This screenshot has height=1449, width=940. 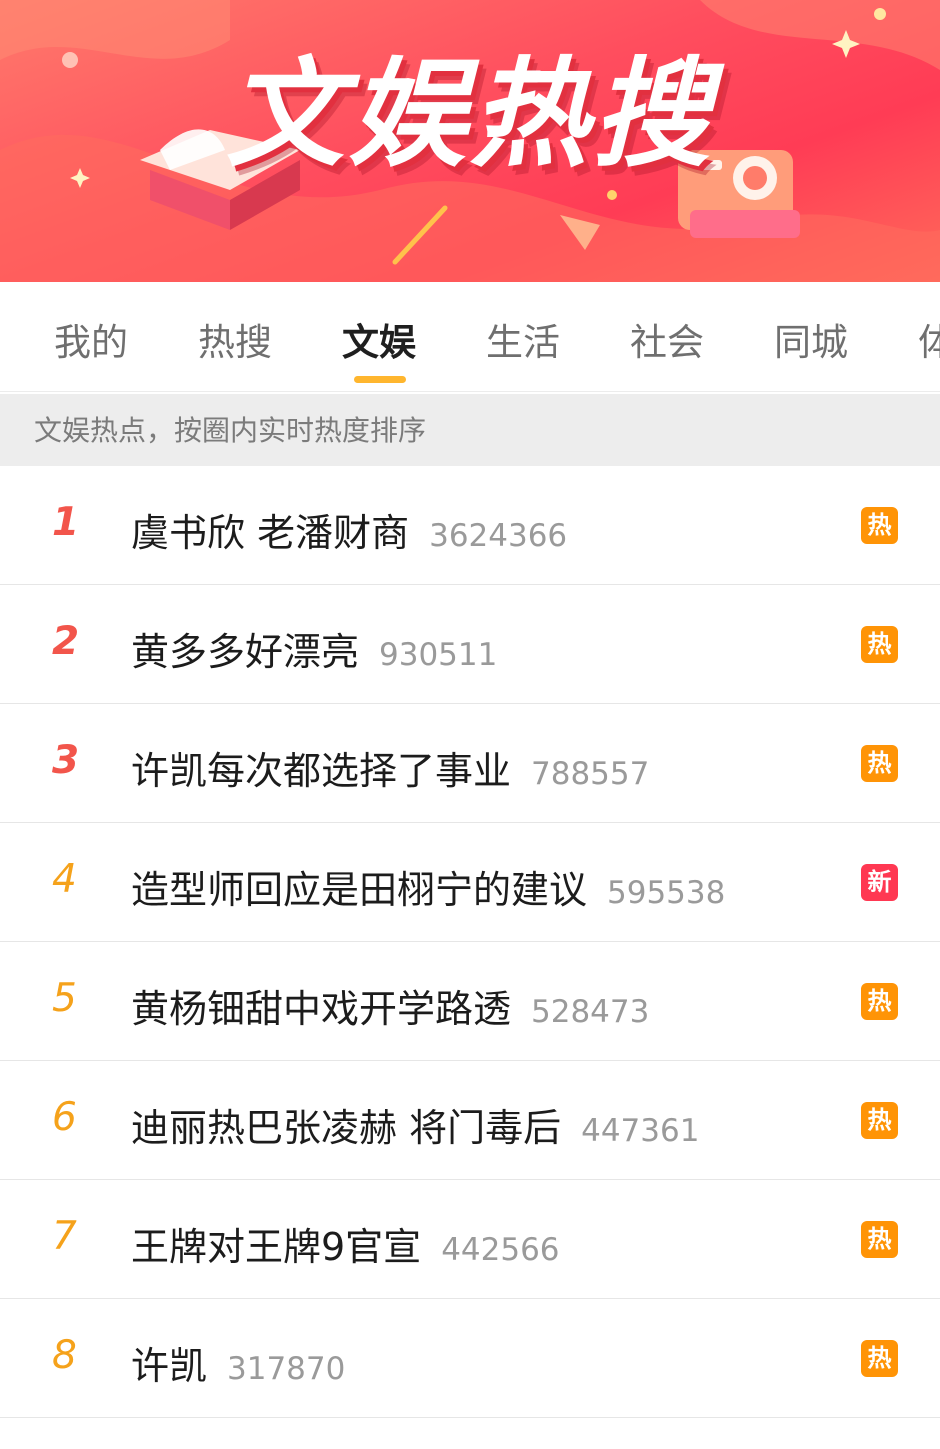 What do you see at coordinates (500, 1250) in the screenshot?
I see `heat-count: 442566` at bounding box center [500, 1250].